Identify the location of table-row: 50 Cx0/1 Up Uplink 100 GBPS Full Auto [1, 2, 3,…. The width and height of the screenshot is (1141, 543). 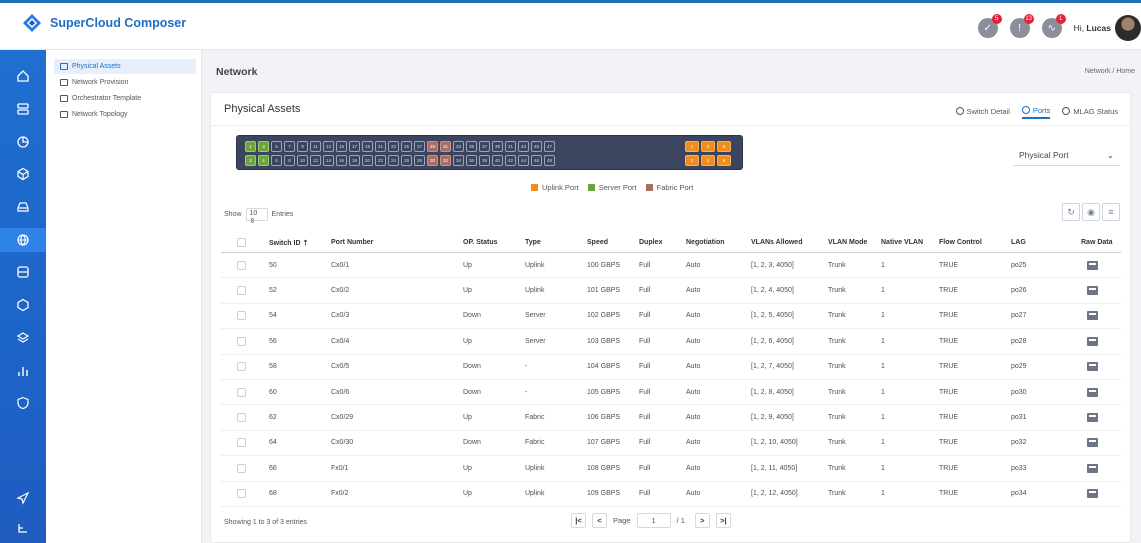
(671, 266).